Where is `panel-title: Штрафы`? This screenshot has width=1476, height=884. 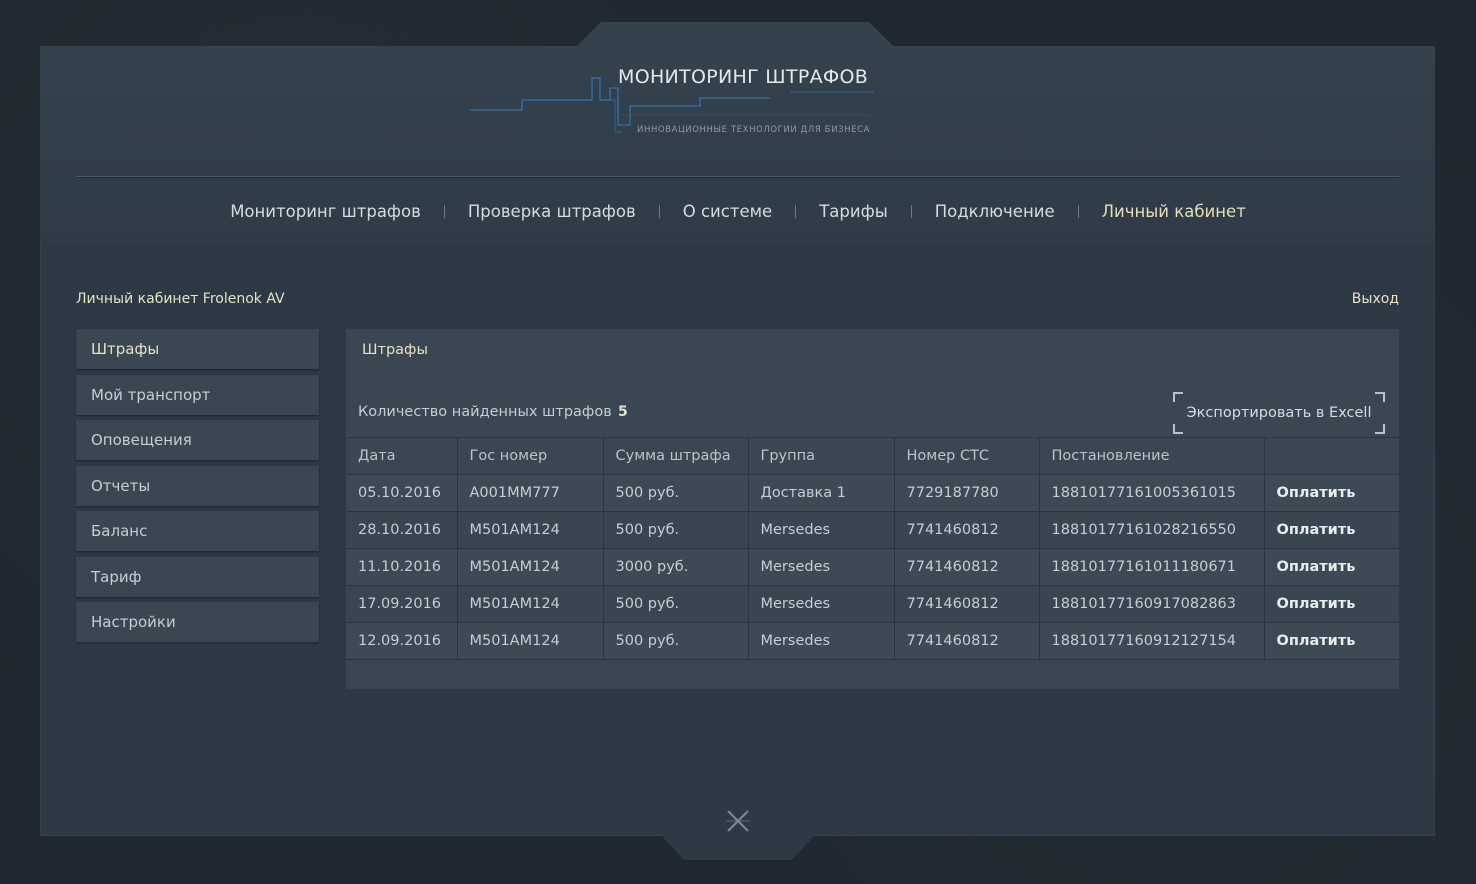 panel-title: Штрафы is located at coordinates (395, 350).